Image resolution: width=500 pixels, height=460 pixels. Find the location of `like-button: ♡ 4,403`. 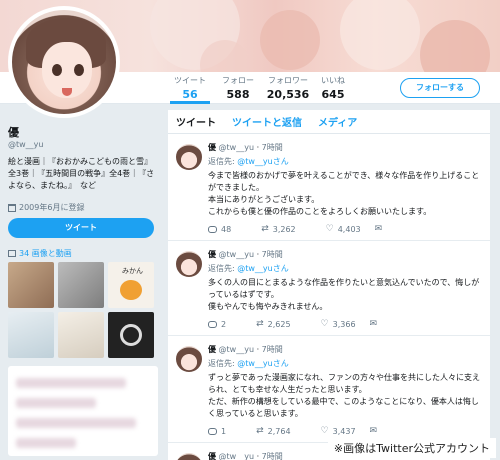

like-button: ♡ 4,403 is located at coordinates (343, 229).